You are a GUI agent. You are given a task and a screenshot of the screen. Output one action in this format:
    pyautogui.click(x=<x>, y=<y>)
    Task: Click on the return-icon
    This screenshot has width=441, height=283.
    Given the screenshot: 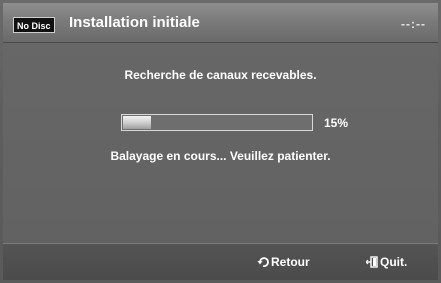 What is the action you would take?
    pyautogui.click(x=263, y=262)
    